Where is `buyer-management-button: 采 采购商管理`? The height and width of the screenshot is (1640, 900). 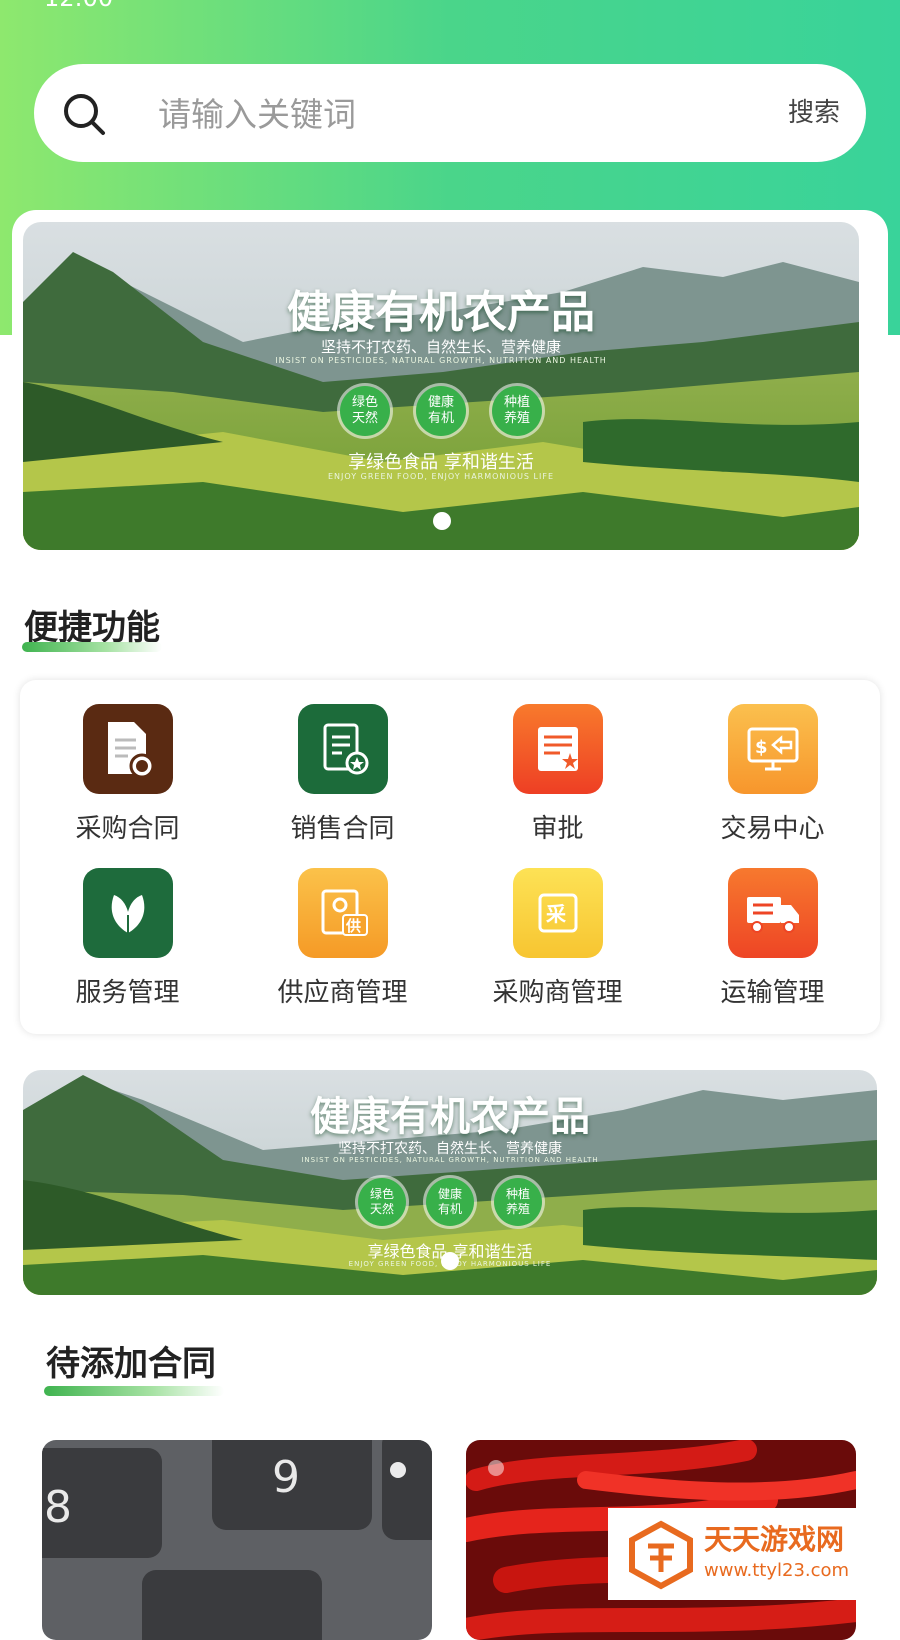
buyer-management-button: 采 采购商管理 is located at coordinates (557, 948).